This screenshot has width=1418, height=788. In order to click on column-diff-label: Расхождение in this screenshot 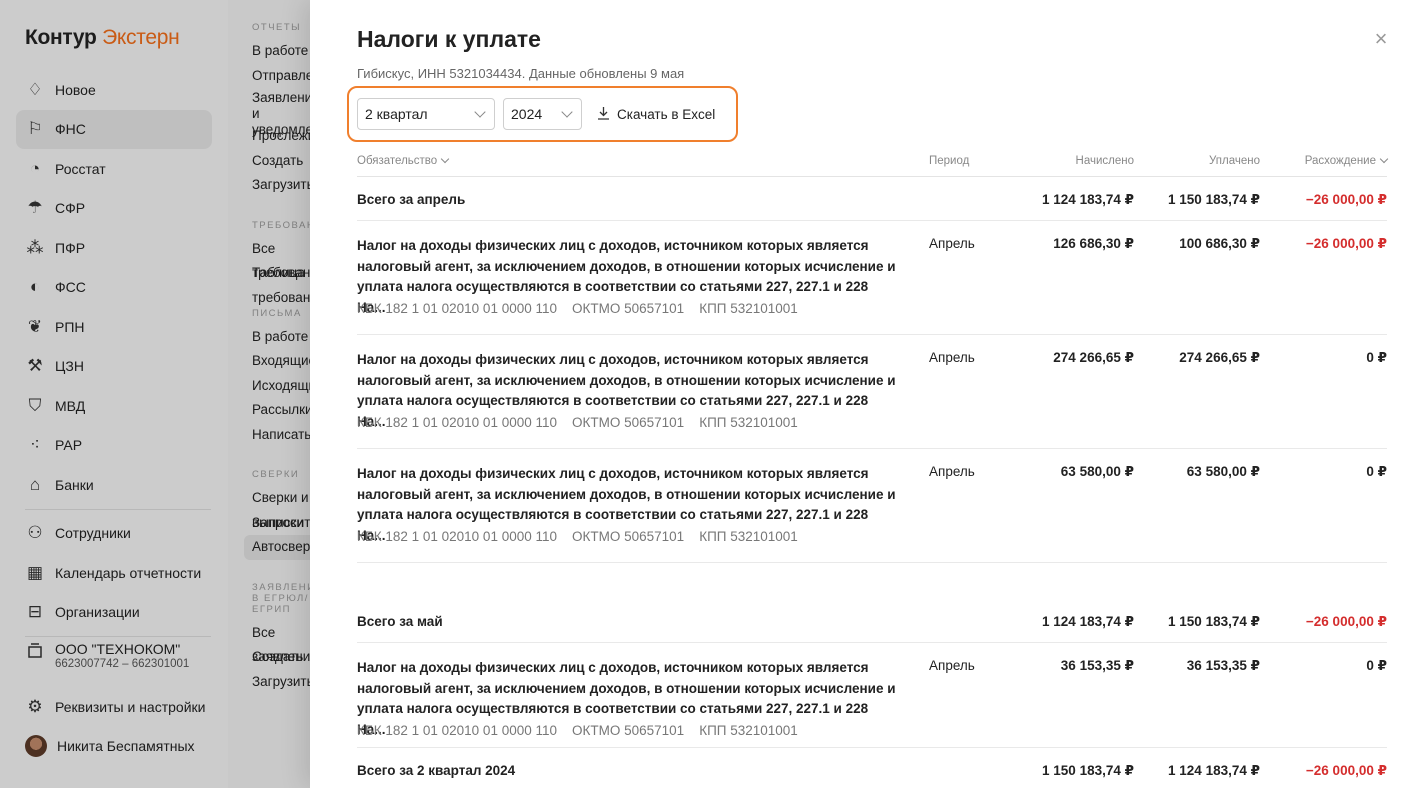, I will do `click(1340, 161)`.